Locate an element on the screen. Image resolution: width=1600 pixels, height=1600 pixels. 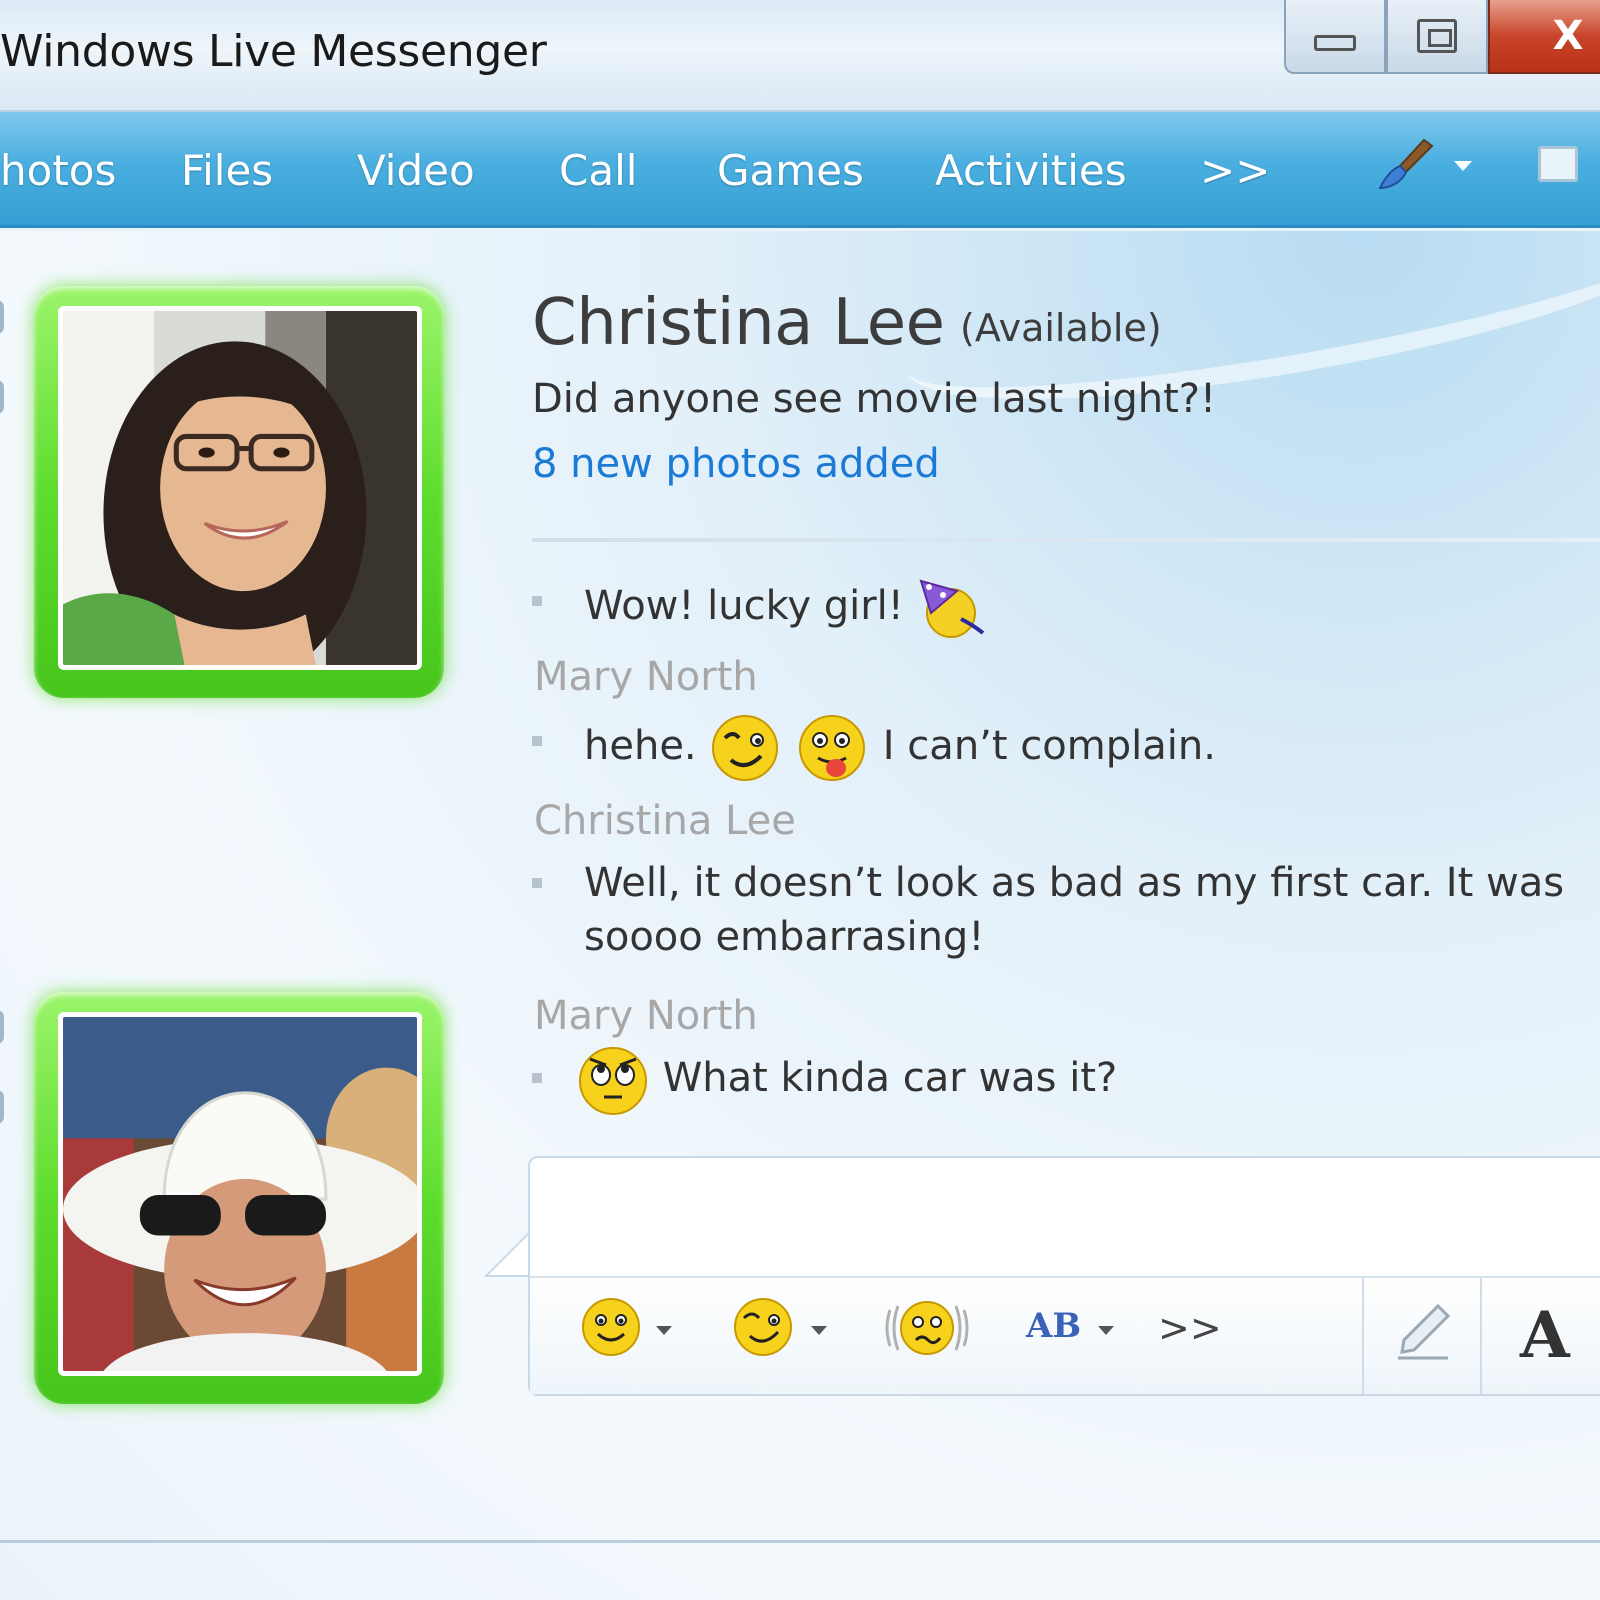
close-icon: X is located at coordinates (1568, 36).